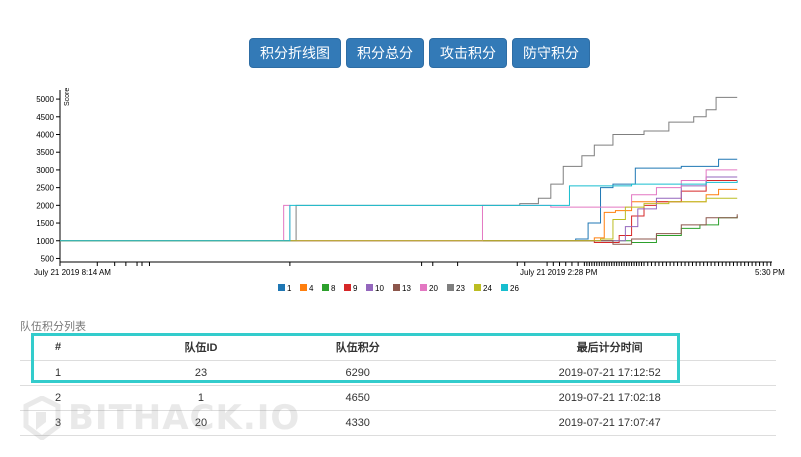 The image size is (801, 457). What do you see at coordinates (201, 373) in the screenshot?
I see `cell-team-id: 23` at bounding box center [201, 373].